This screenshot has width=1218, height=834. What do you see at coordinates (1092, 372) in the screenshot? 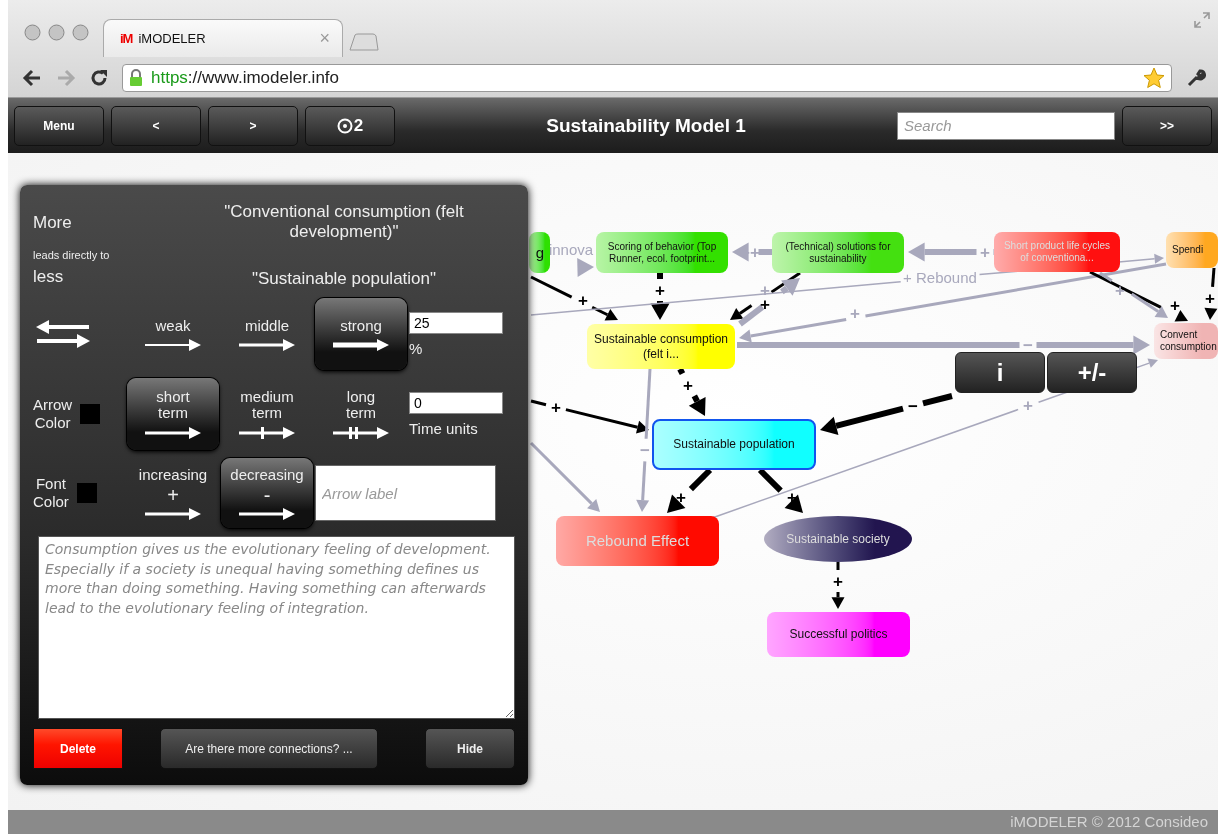
I see `node-action-button: +/-` at bounding box center [1092, 372].